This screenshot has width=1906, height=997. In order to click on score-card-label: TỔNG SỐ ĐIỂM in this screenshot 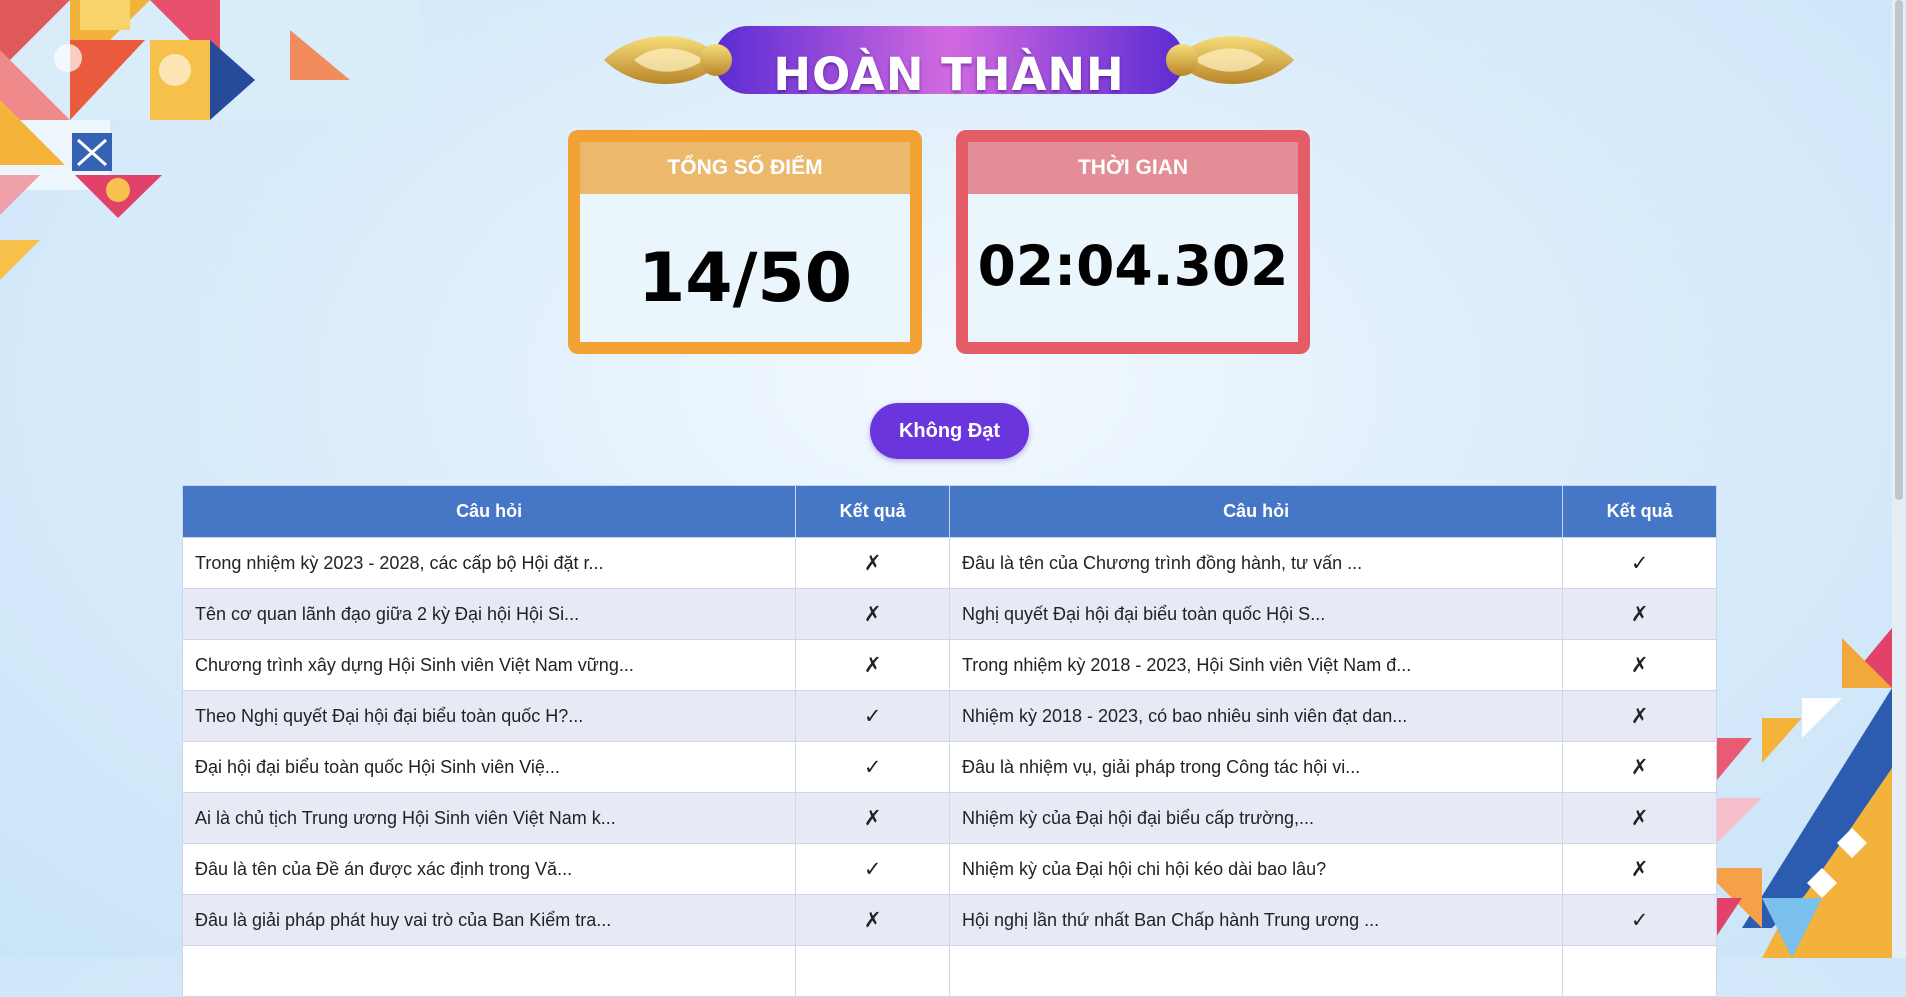, I will do `click(745, 168)`.